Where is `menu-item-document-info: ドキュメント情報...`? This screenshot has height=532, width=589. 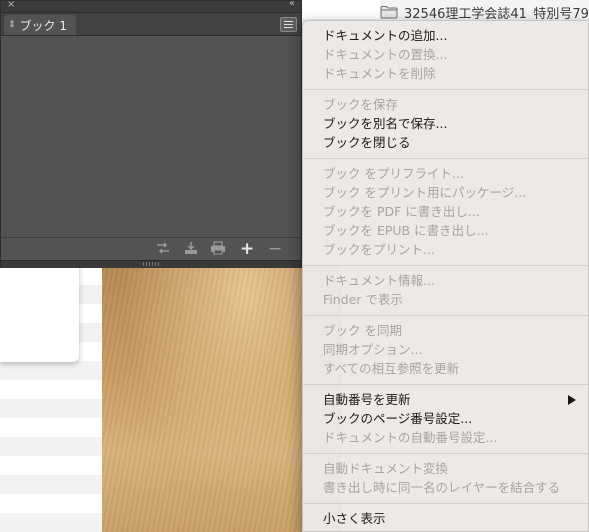 menu-item-document-info: ドキュメント情報... is located at coordinates (379, 280).